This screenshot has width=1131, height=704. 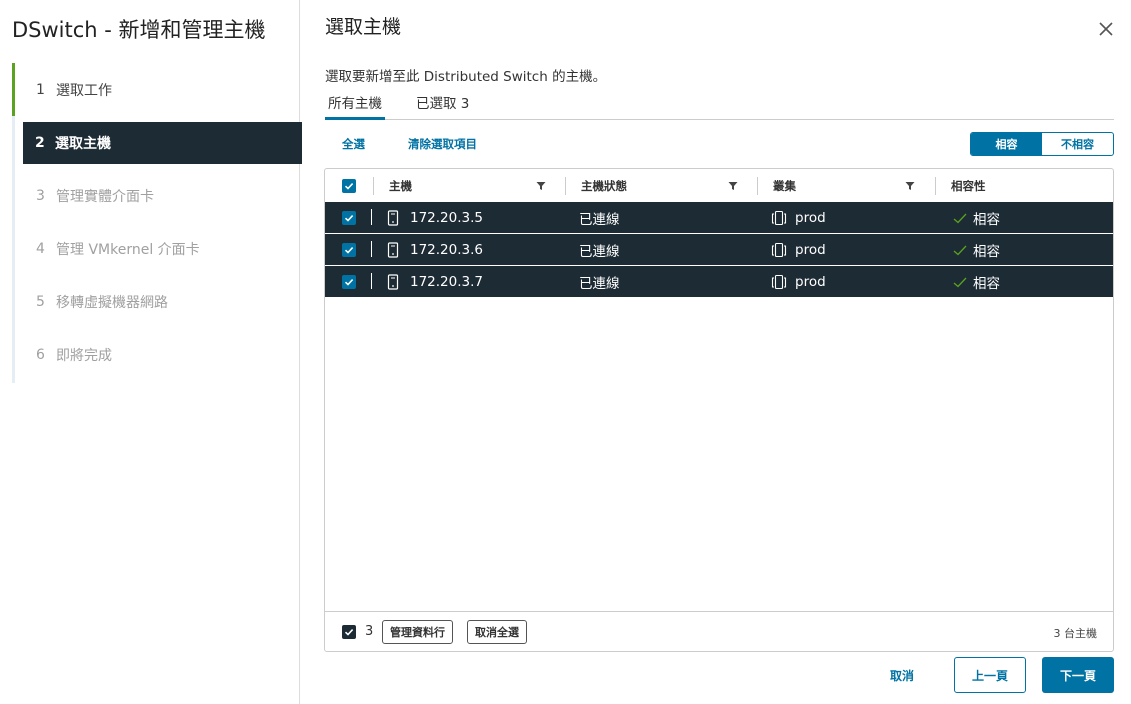 I want to click on close-icon, so click(x=1106, y=29).